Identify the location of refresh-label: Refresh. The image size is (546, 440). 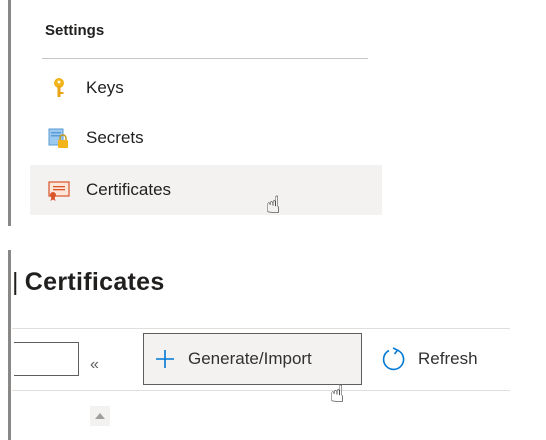
(448, 358).